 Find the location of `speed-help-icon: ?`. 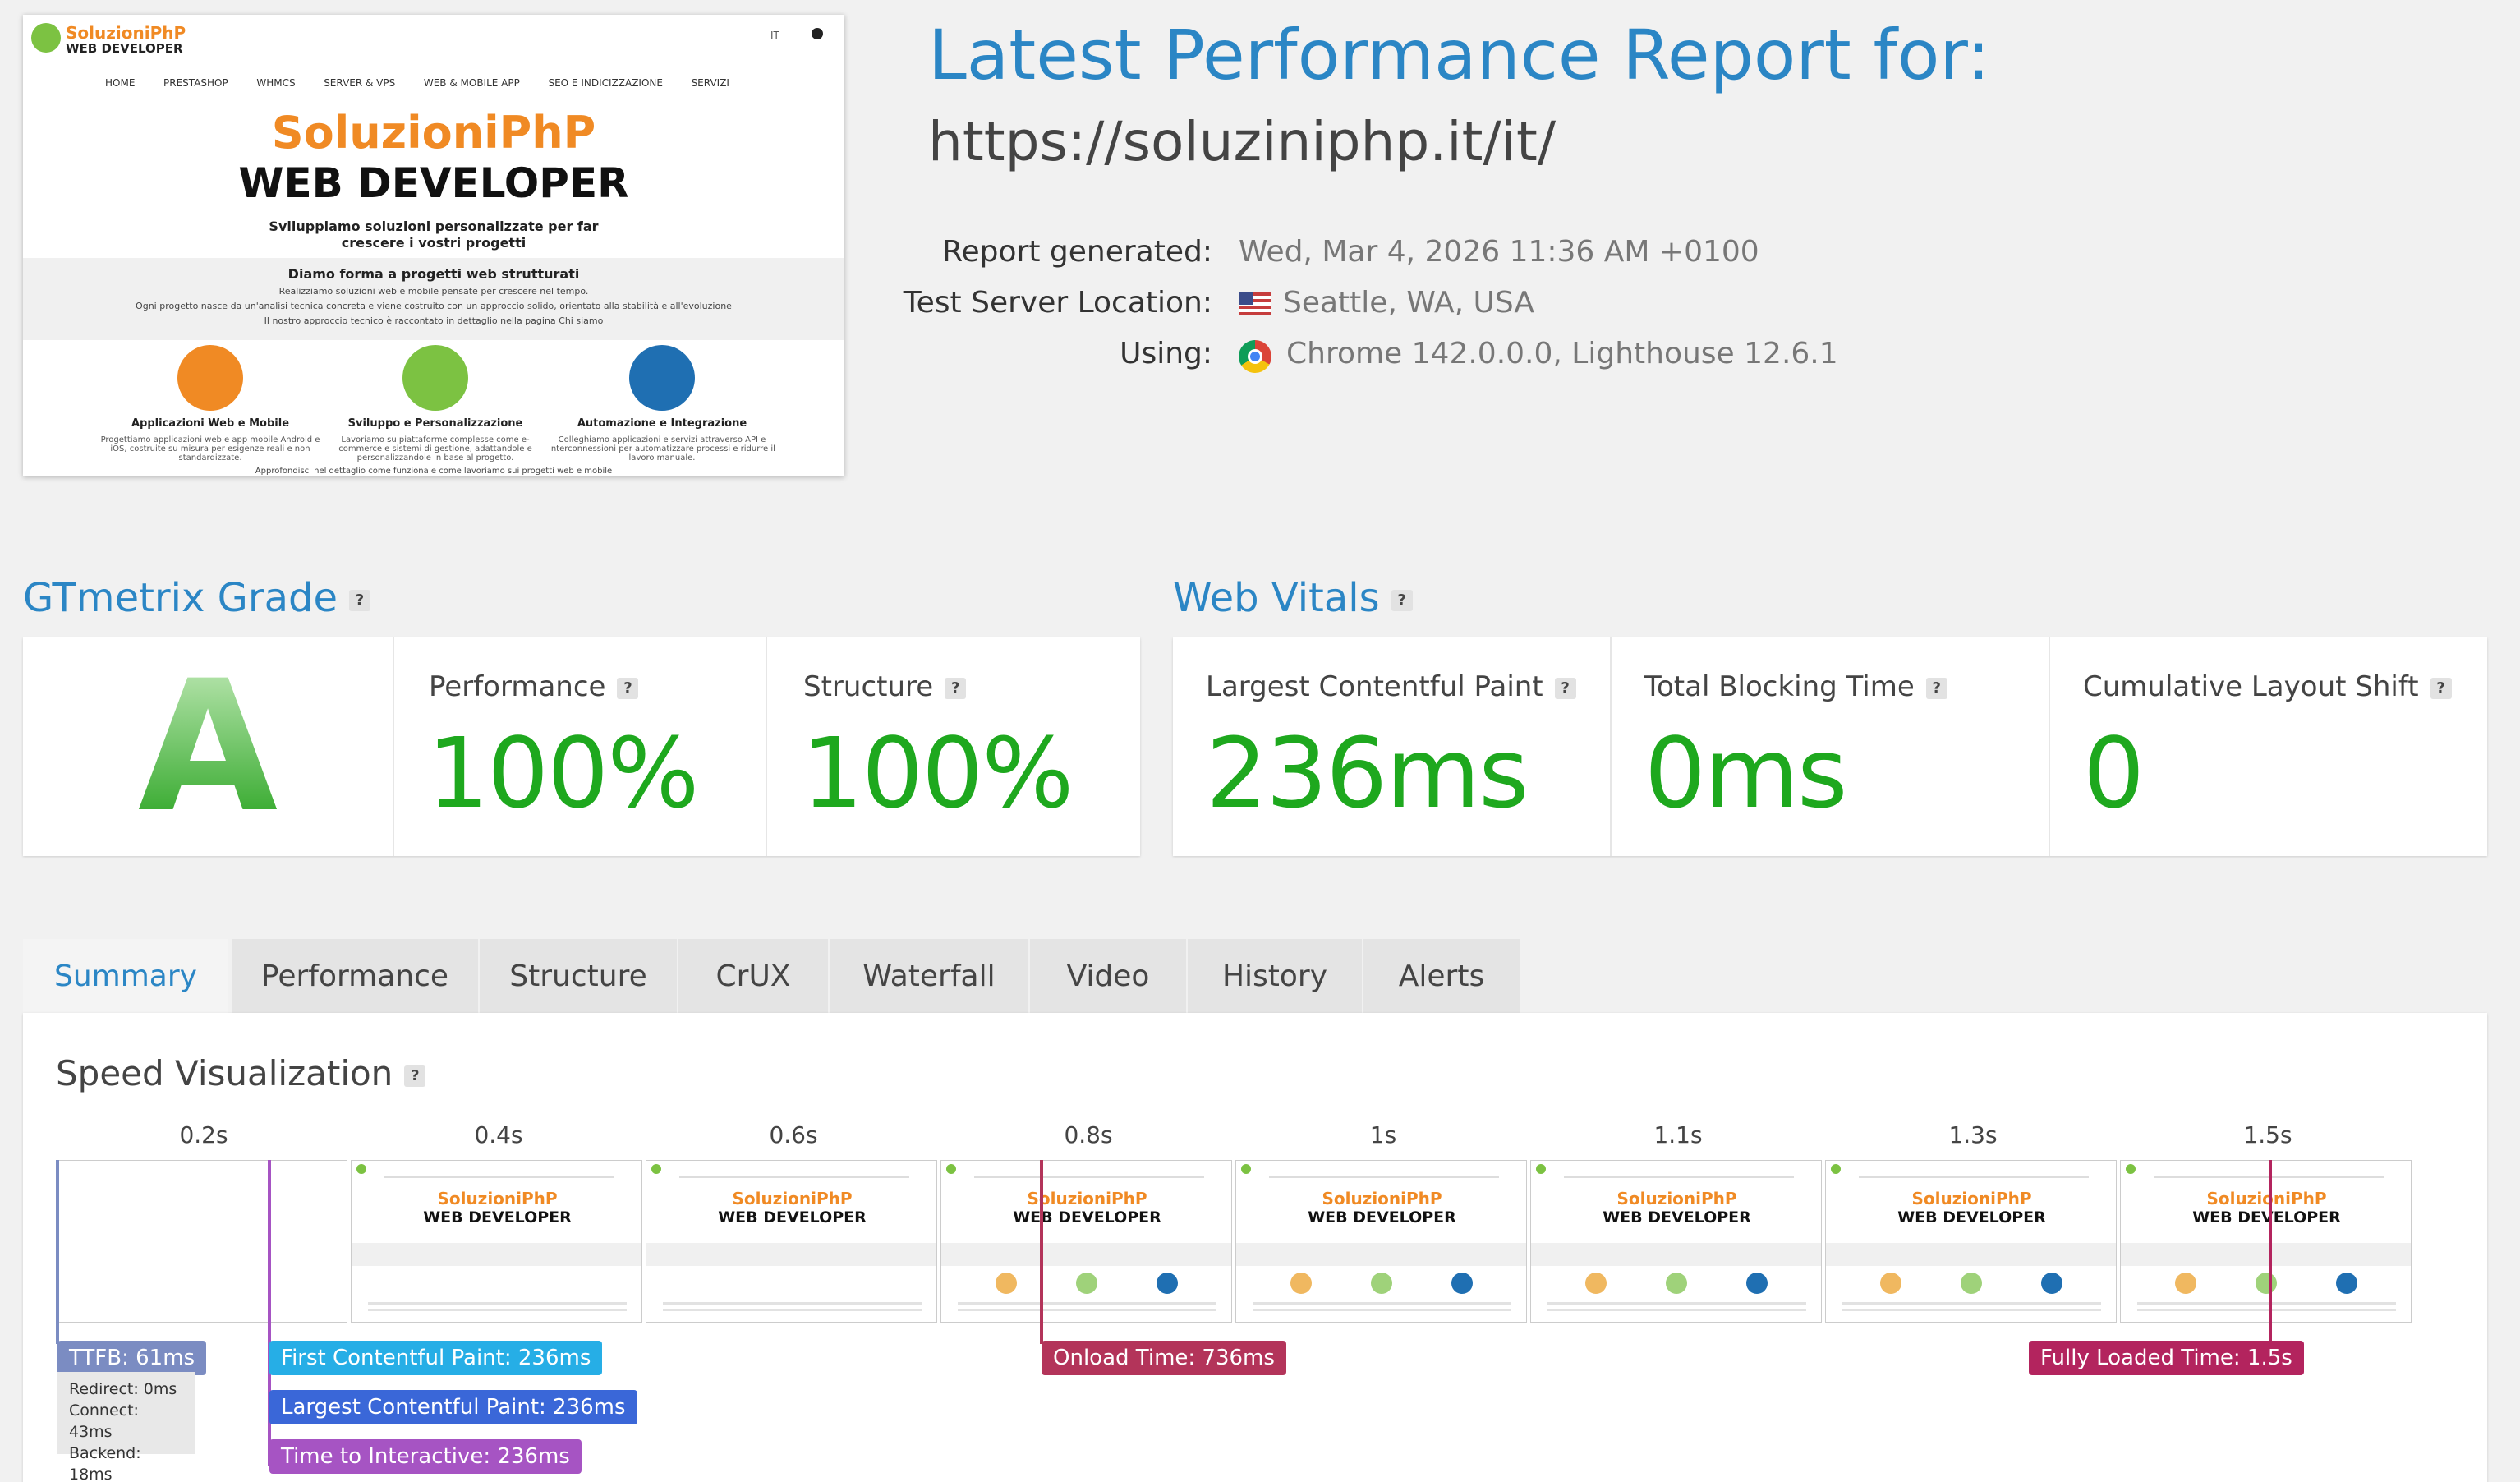

speed-help-icon: ? is located at coordinates (415, 1076).